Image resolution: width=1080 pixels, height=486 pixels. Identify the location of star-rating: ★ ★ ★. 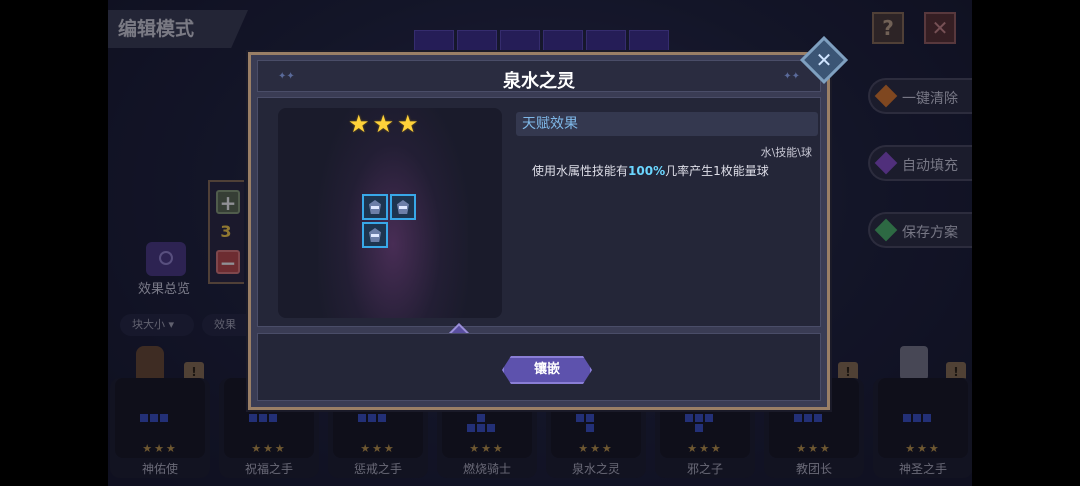
(383, 124).